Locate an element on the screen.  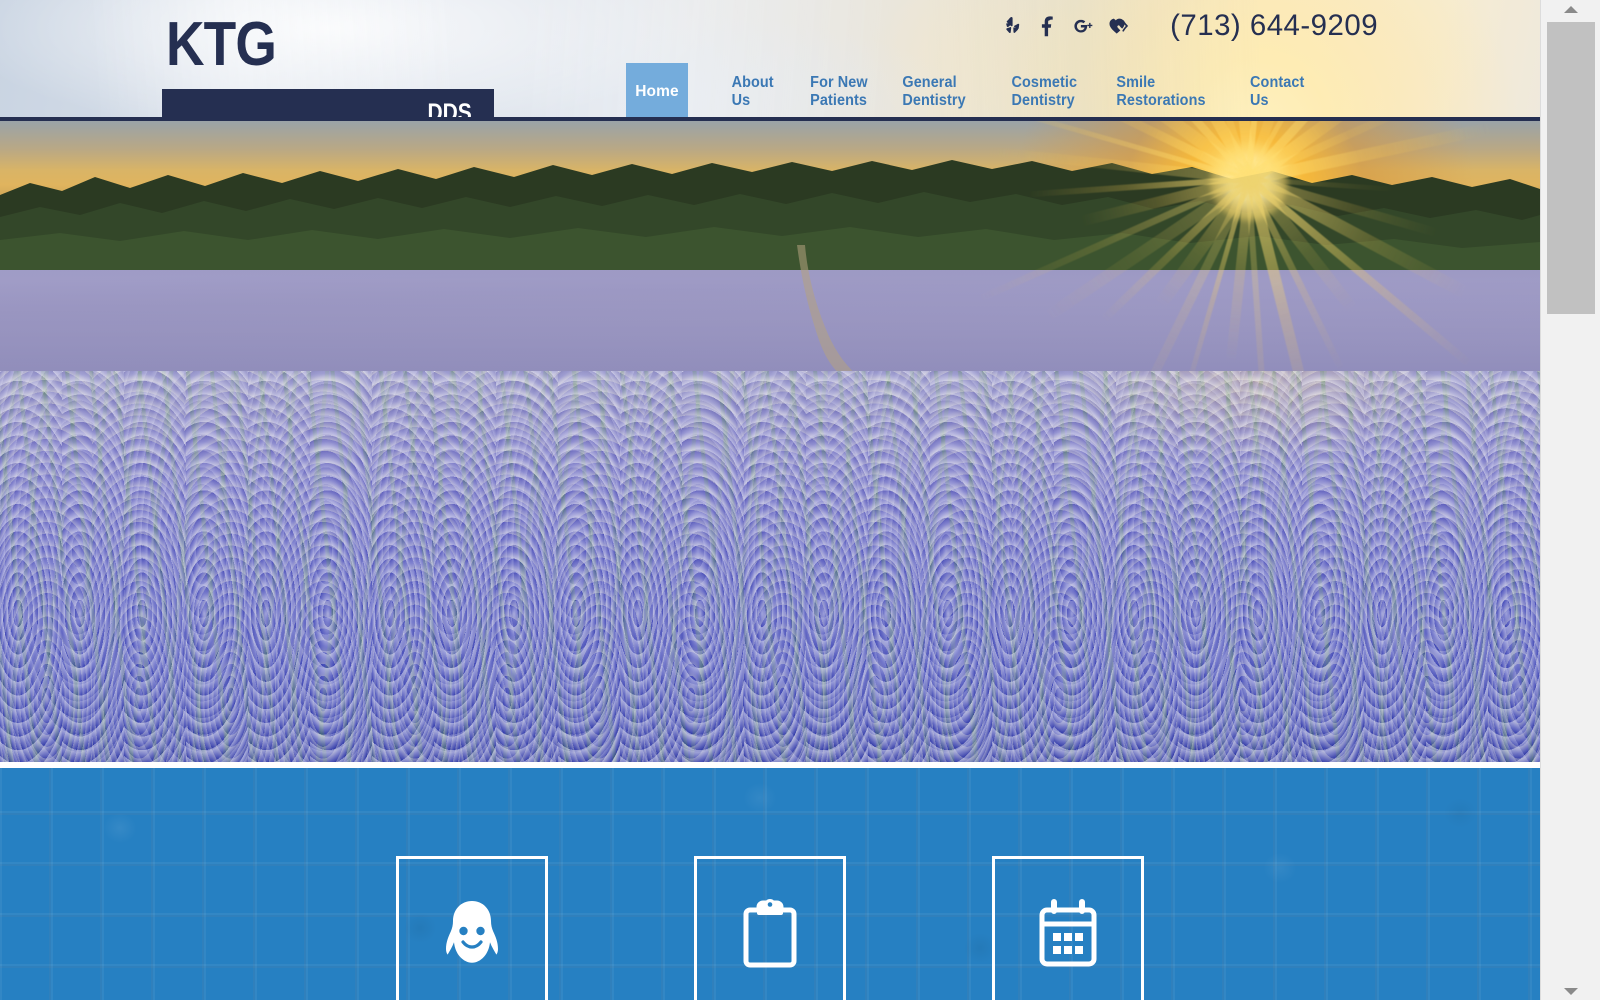
nav-item-label: About Us is located at coordinates (752, 91).